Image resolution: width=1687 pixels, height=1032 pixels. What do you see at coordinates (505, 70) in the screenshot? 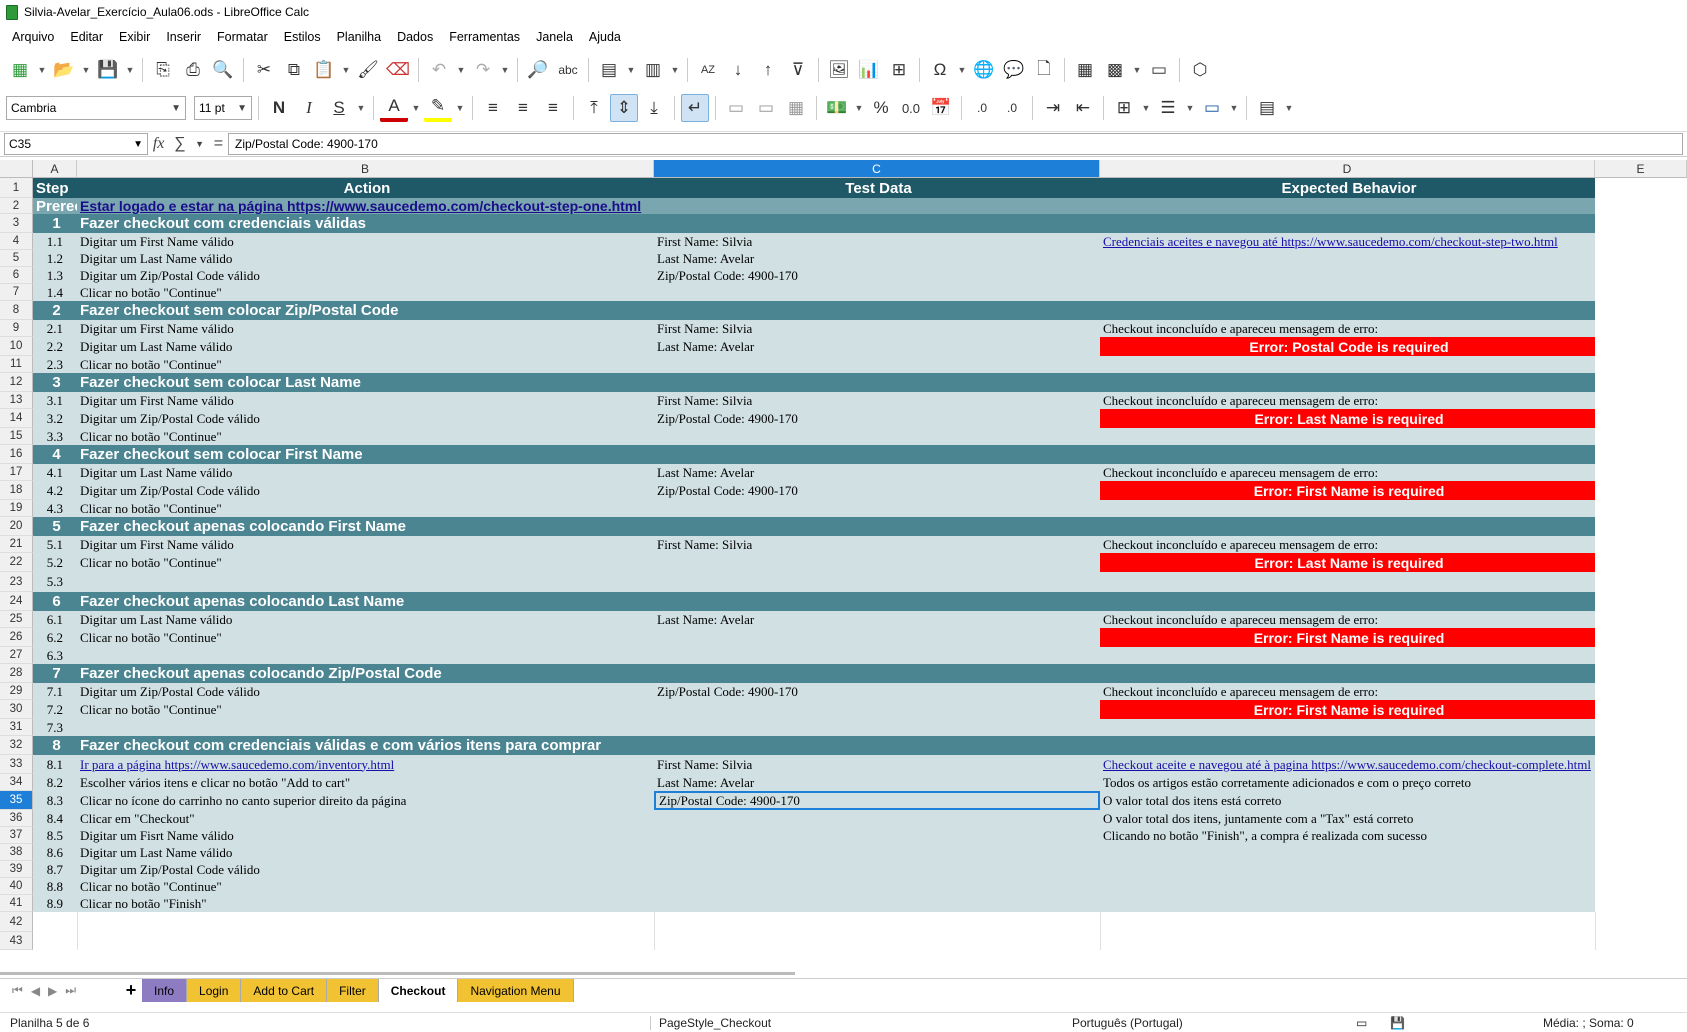
I see `redo-dropdown-icon: ▼` at bounding box center [505, 70].